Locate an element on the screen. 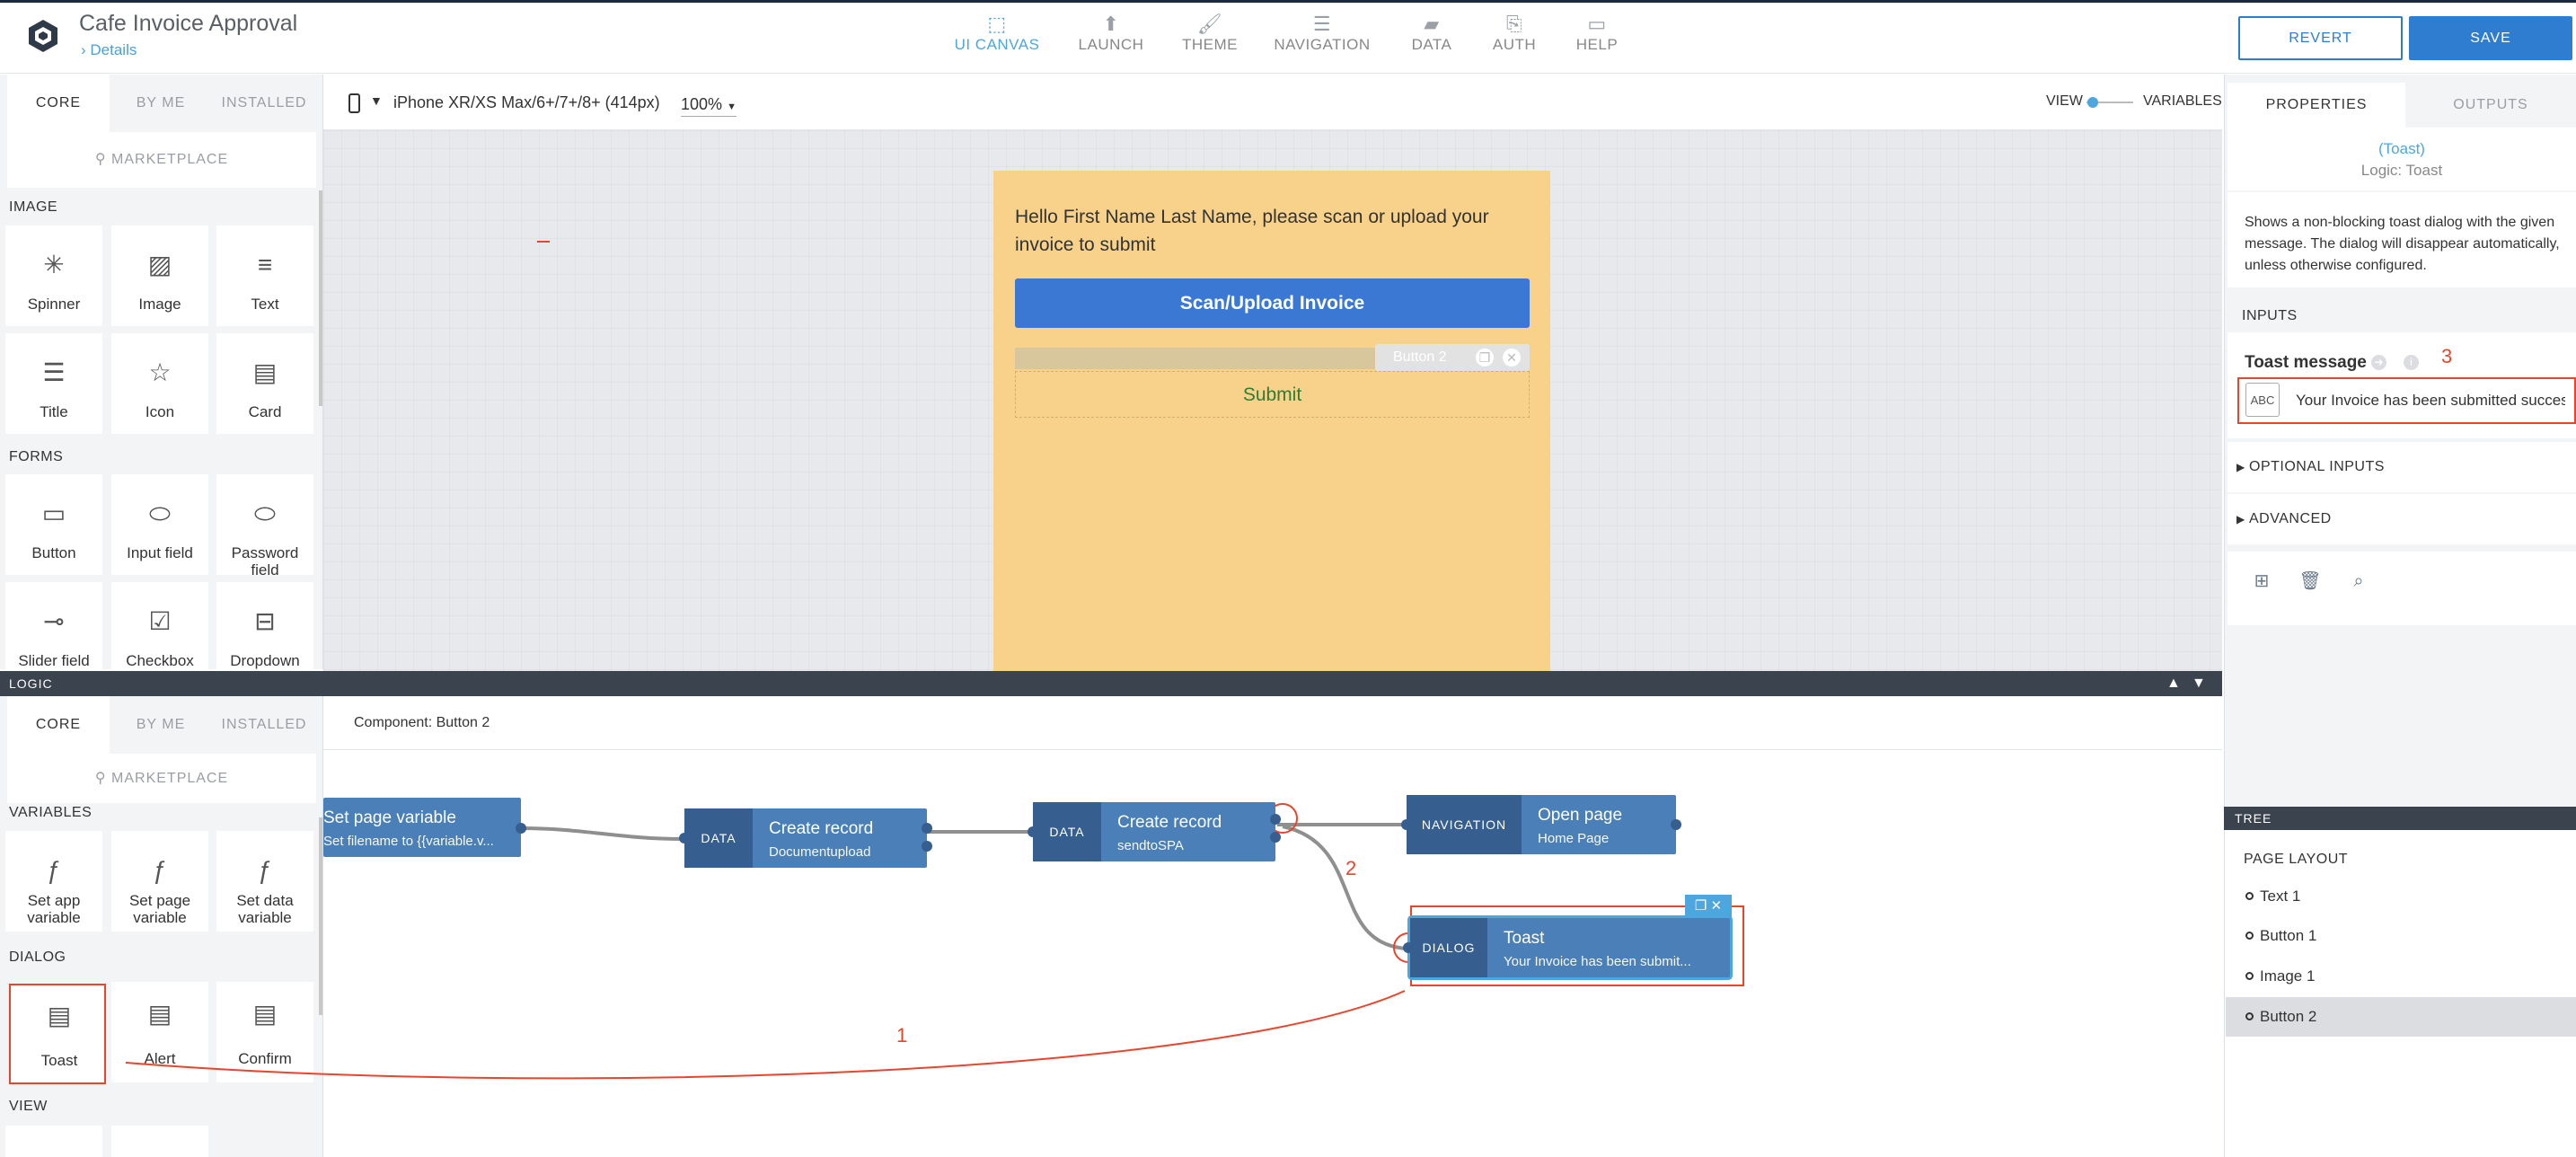 Image resolution: width=2576 pixels, height=1157 pixels. tile-dropdown-field: ⊟ Dropdown field is located at coordinates (264, 625).